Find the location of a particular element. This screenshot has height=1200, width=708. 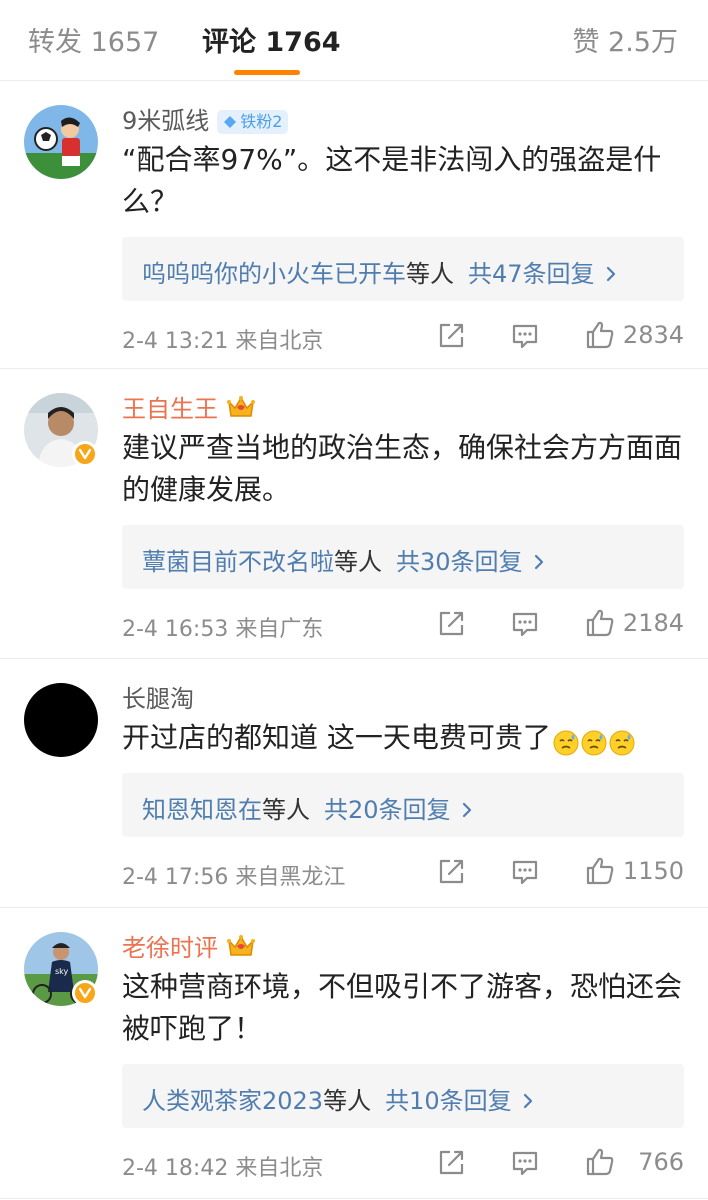

username: 9米弧线 铁粉2 is located at coordinates (205, 118).